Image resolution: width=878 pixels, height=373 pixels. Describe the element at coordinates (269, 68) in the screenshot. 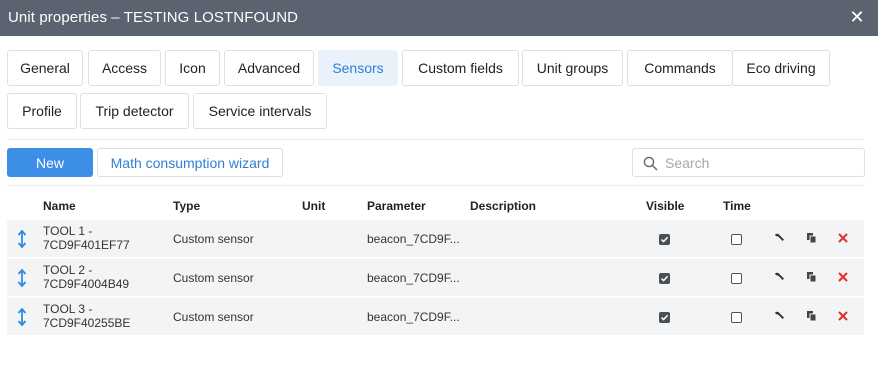

I see `tab-advanced: Advanced` at that location.